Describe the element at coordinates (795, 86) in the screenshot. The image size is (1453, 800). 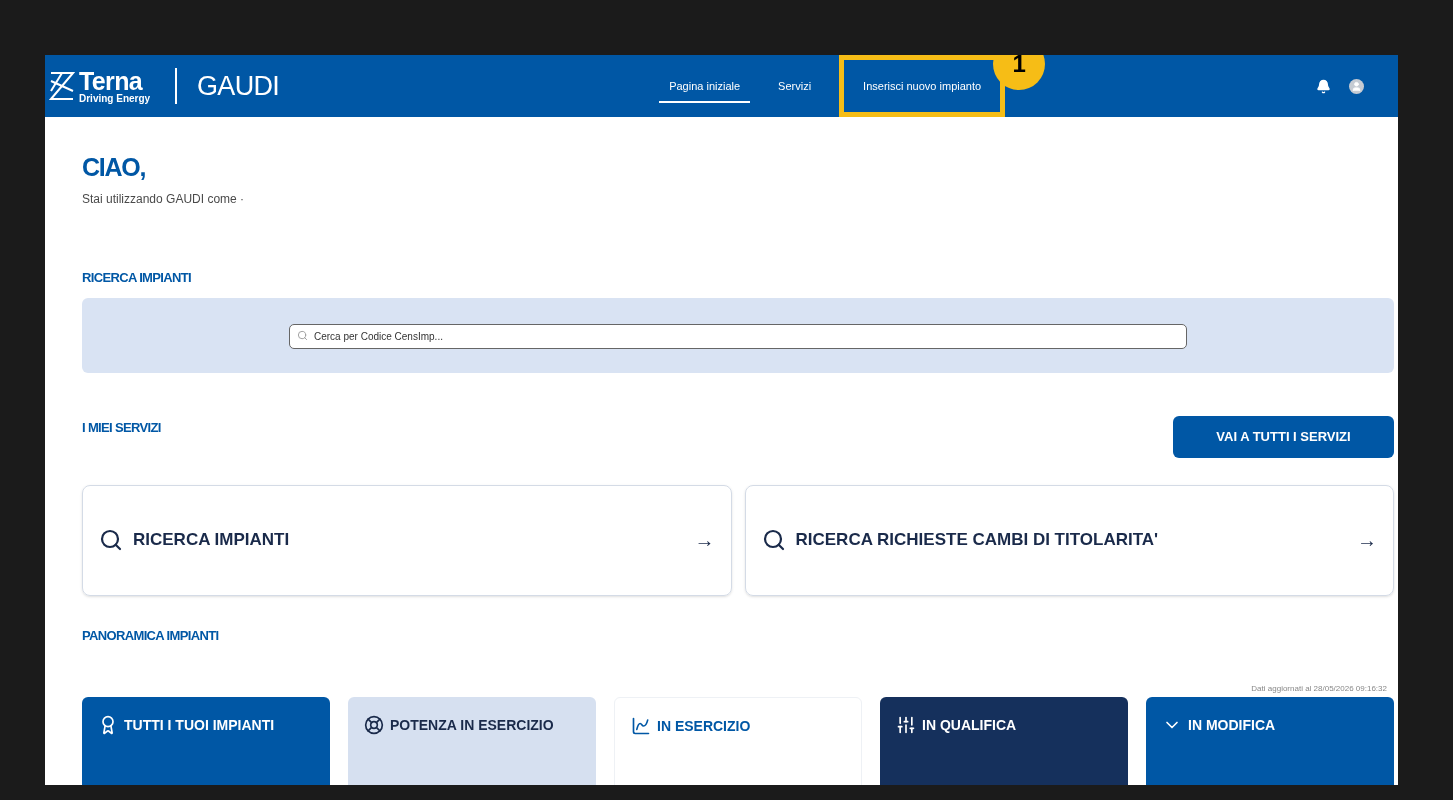
I see `nav-link: Servizi` at that location.